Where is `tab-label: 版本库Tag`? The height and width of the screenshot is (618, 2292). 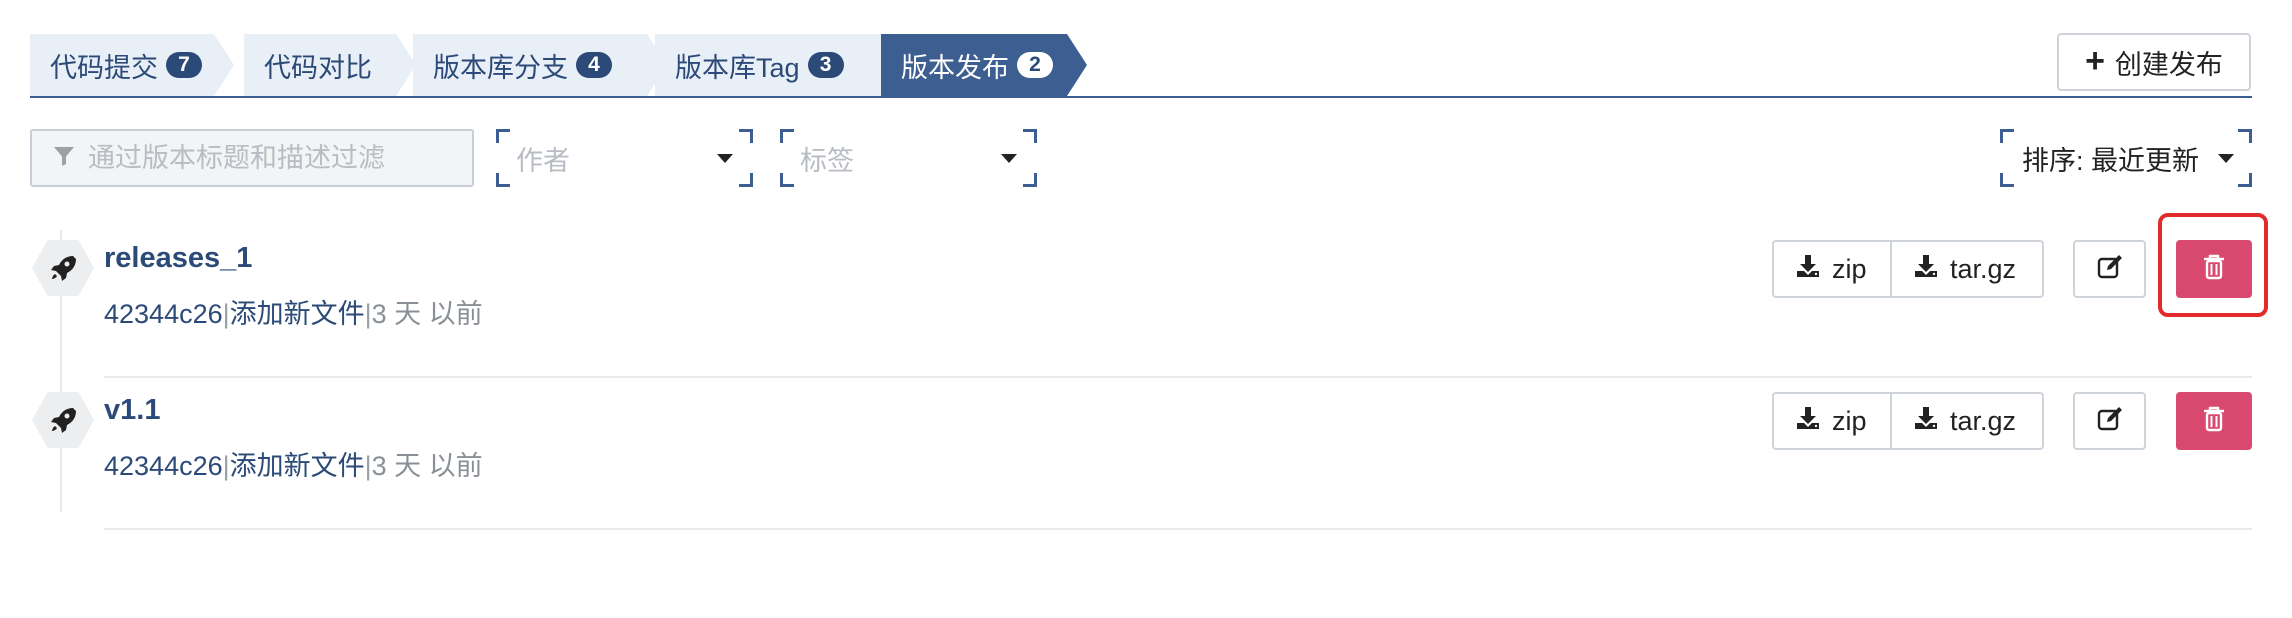
tab-label: 版本库Tag is located at coordinates (737, 67).